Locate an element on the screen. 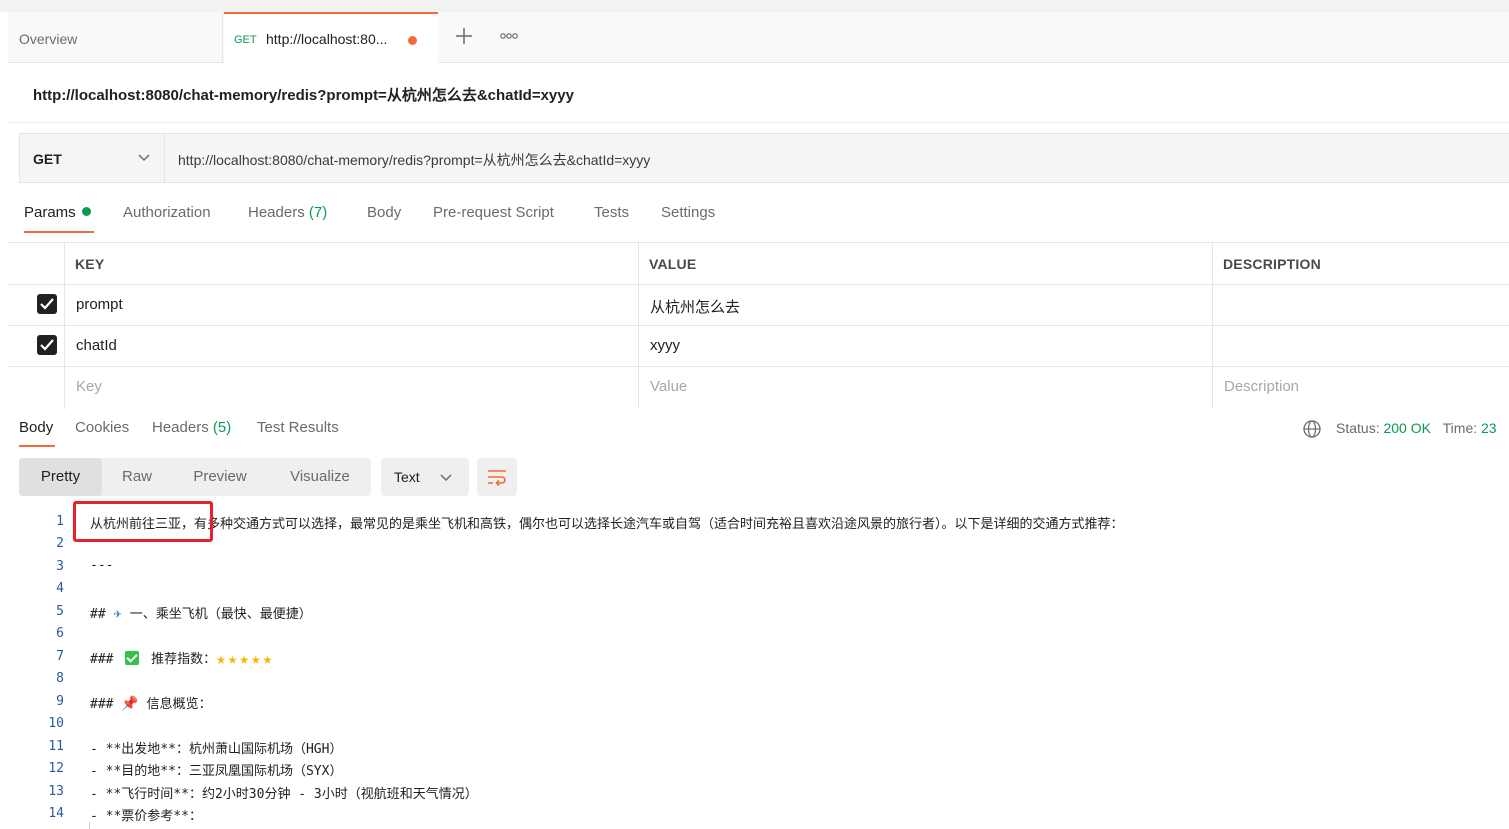 The width and height of the screenshot is (1509, 829). tab-settings: Settings is located at coordinates (688, 212).